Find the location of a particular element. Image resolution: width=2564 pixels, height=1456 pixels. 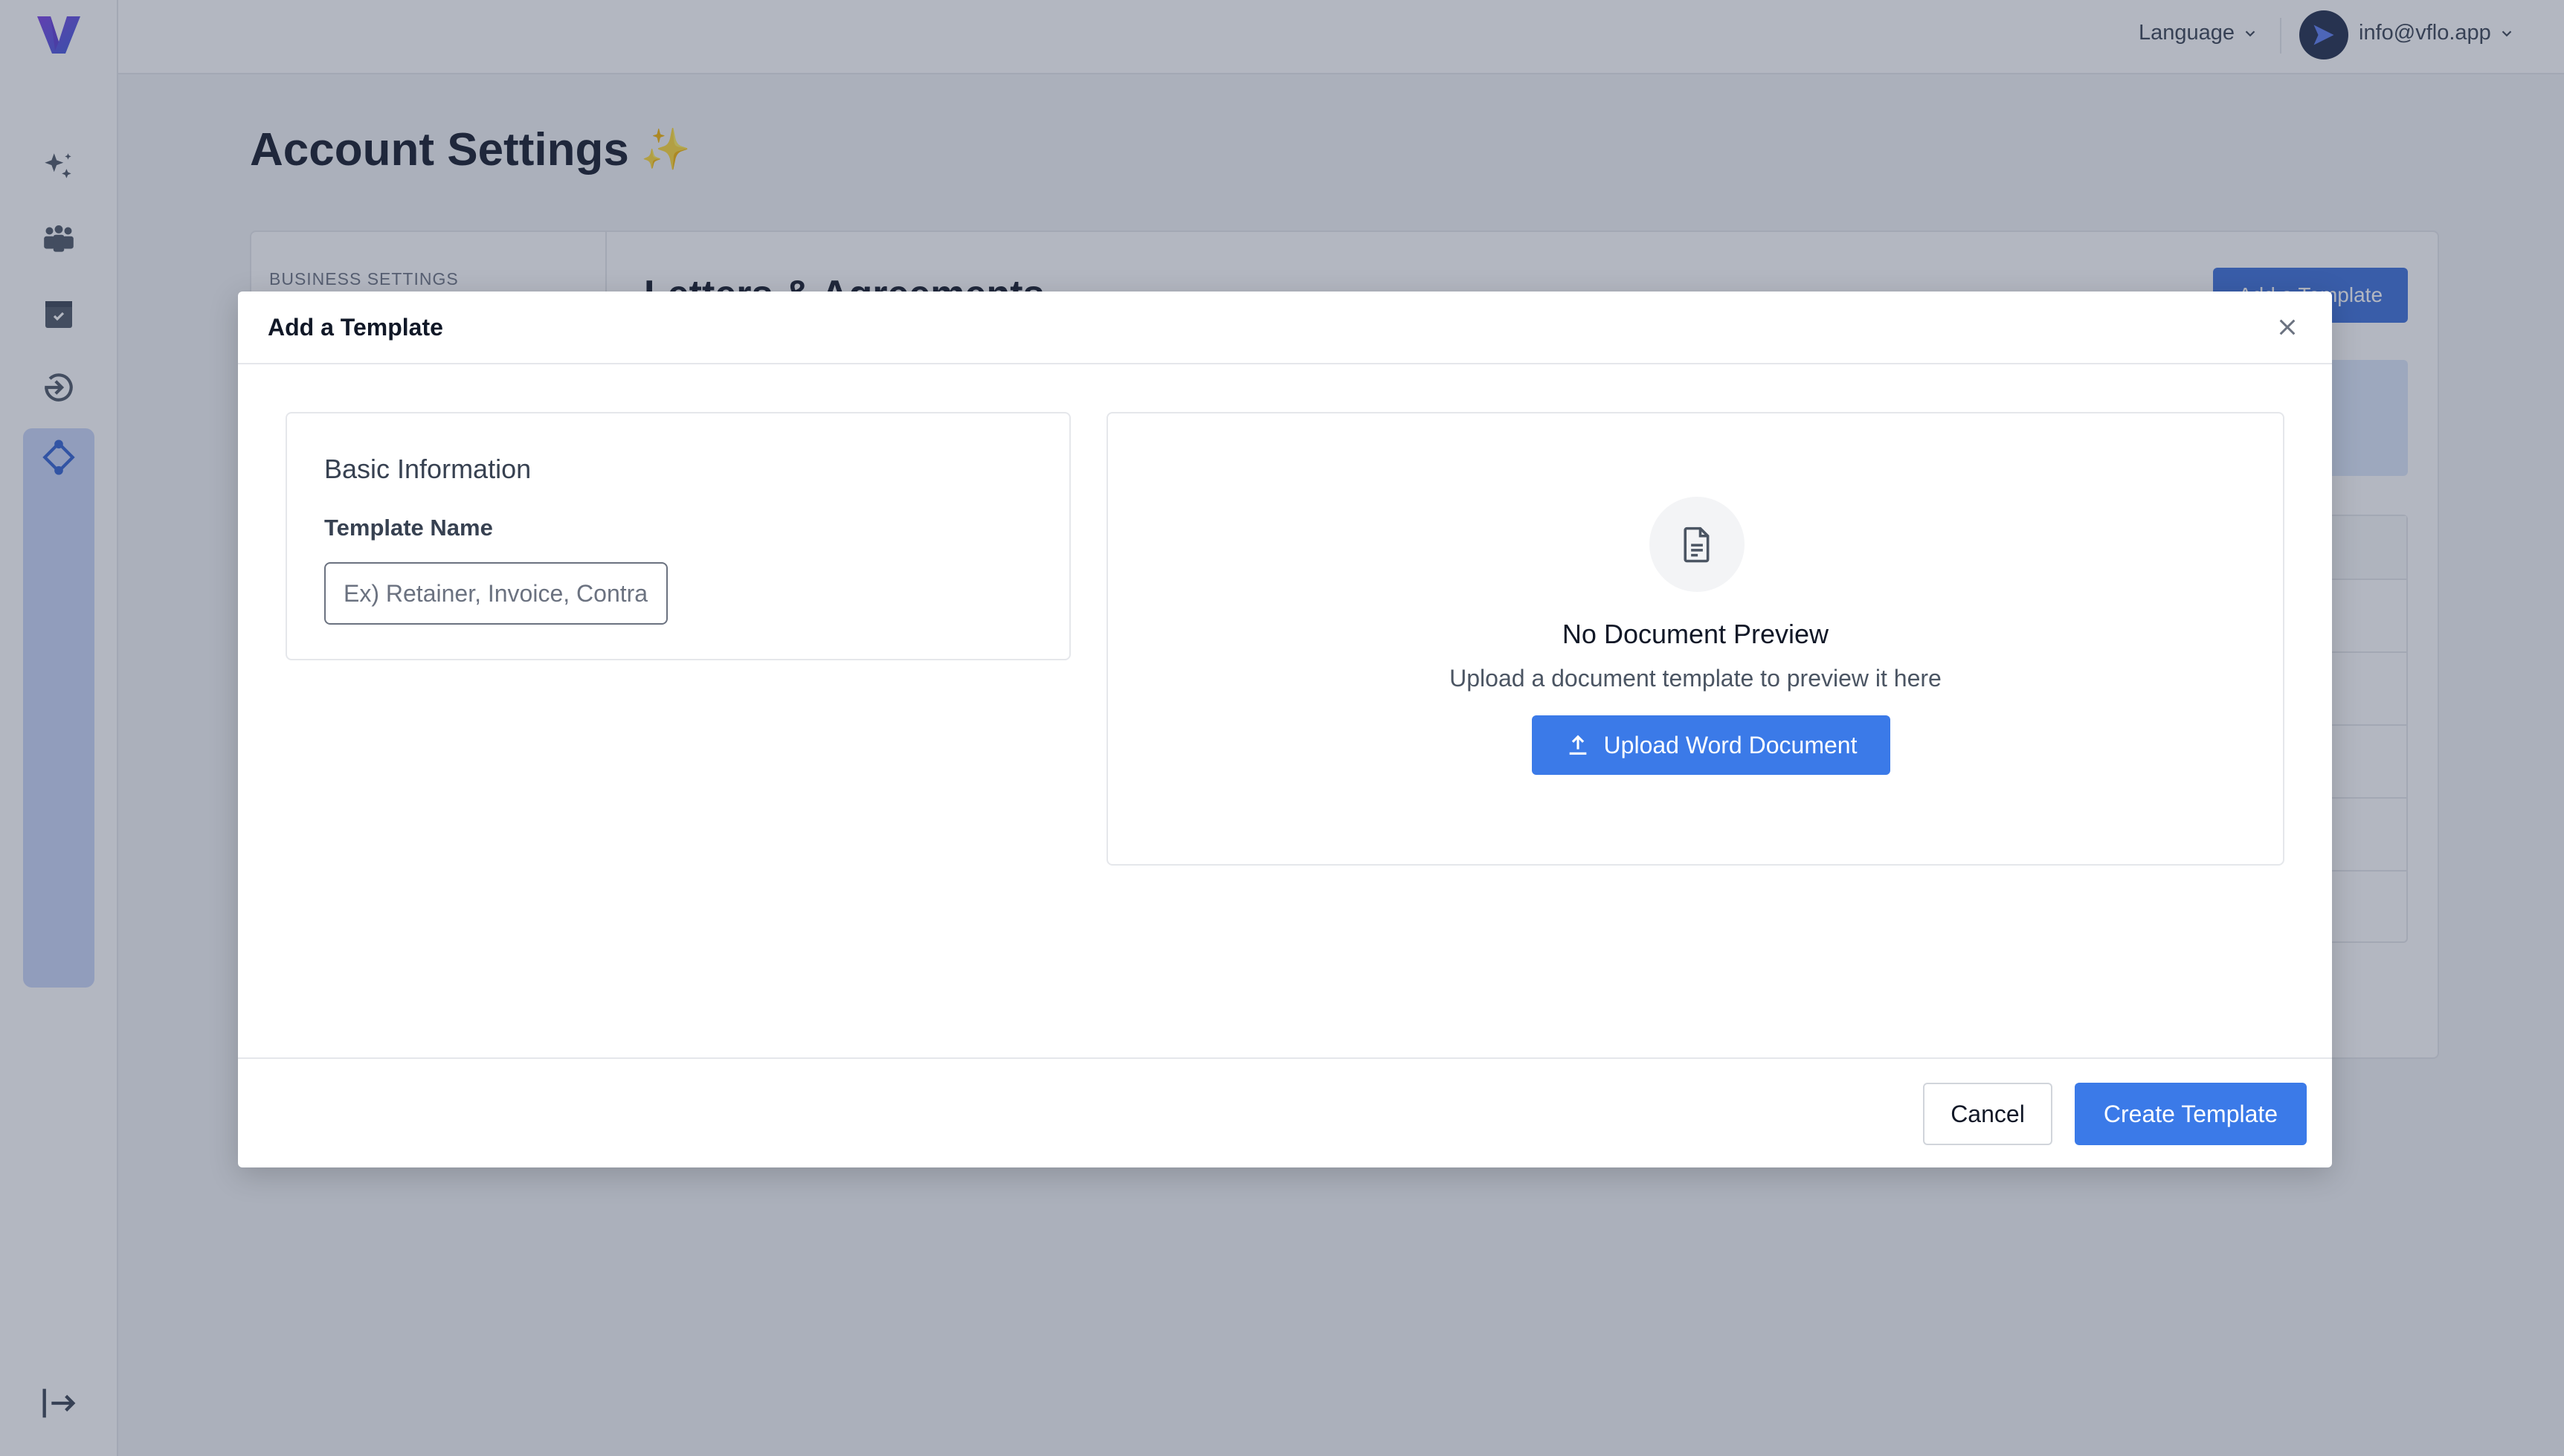

no-preview-title: No Document Preview is located at coordinates (1695, 634).